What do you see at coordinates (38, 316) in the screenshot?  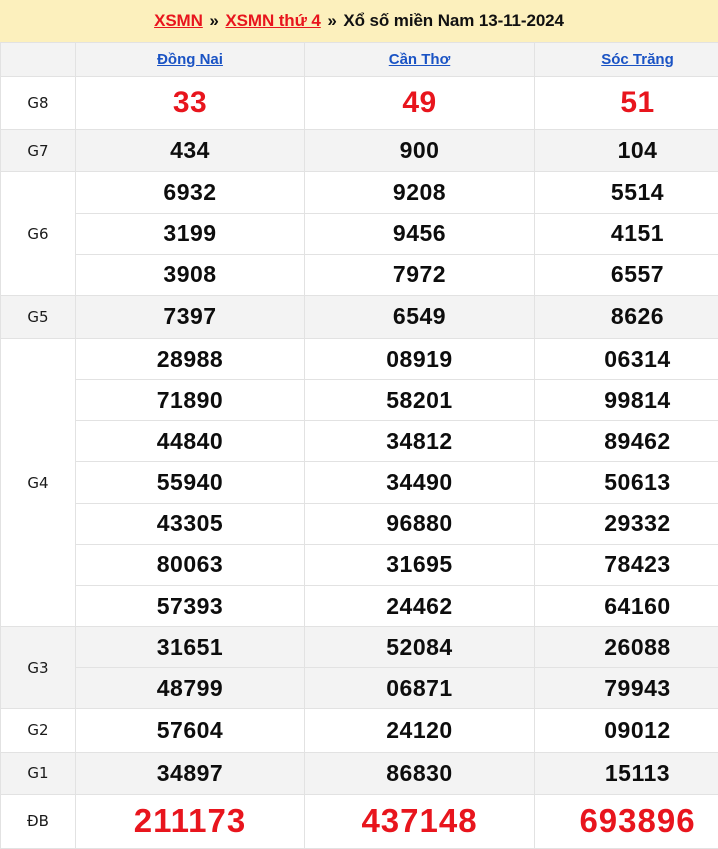 I see `prize-label-g5: G5` at bounding box center [38, 316].